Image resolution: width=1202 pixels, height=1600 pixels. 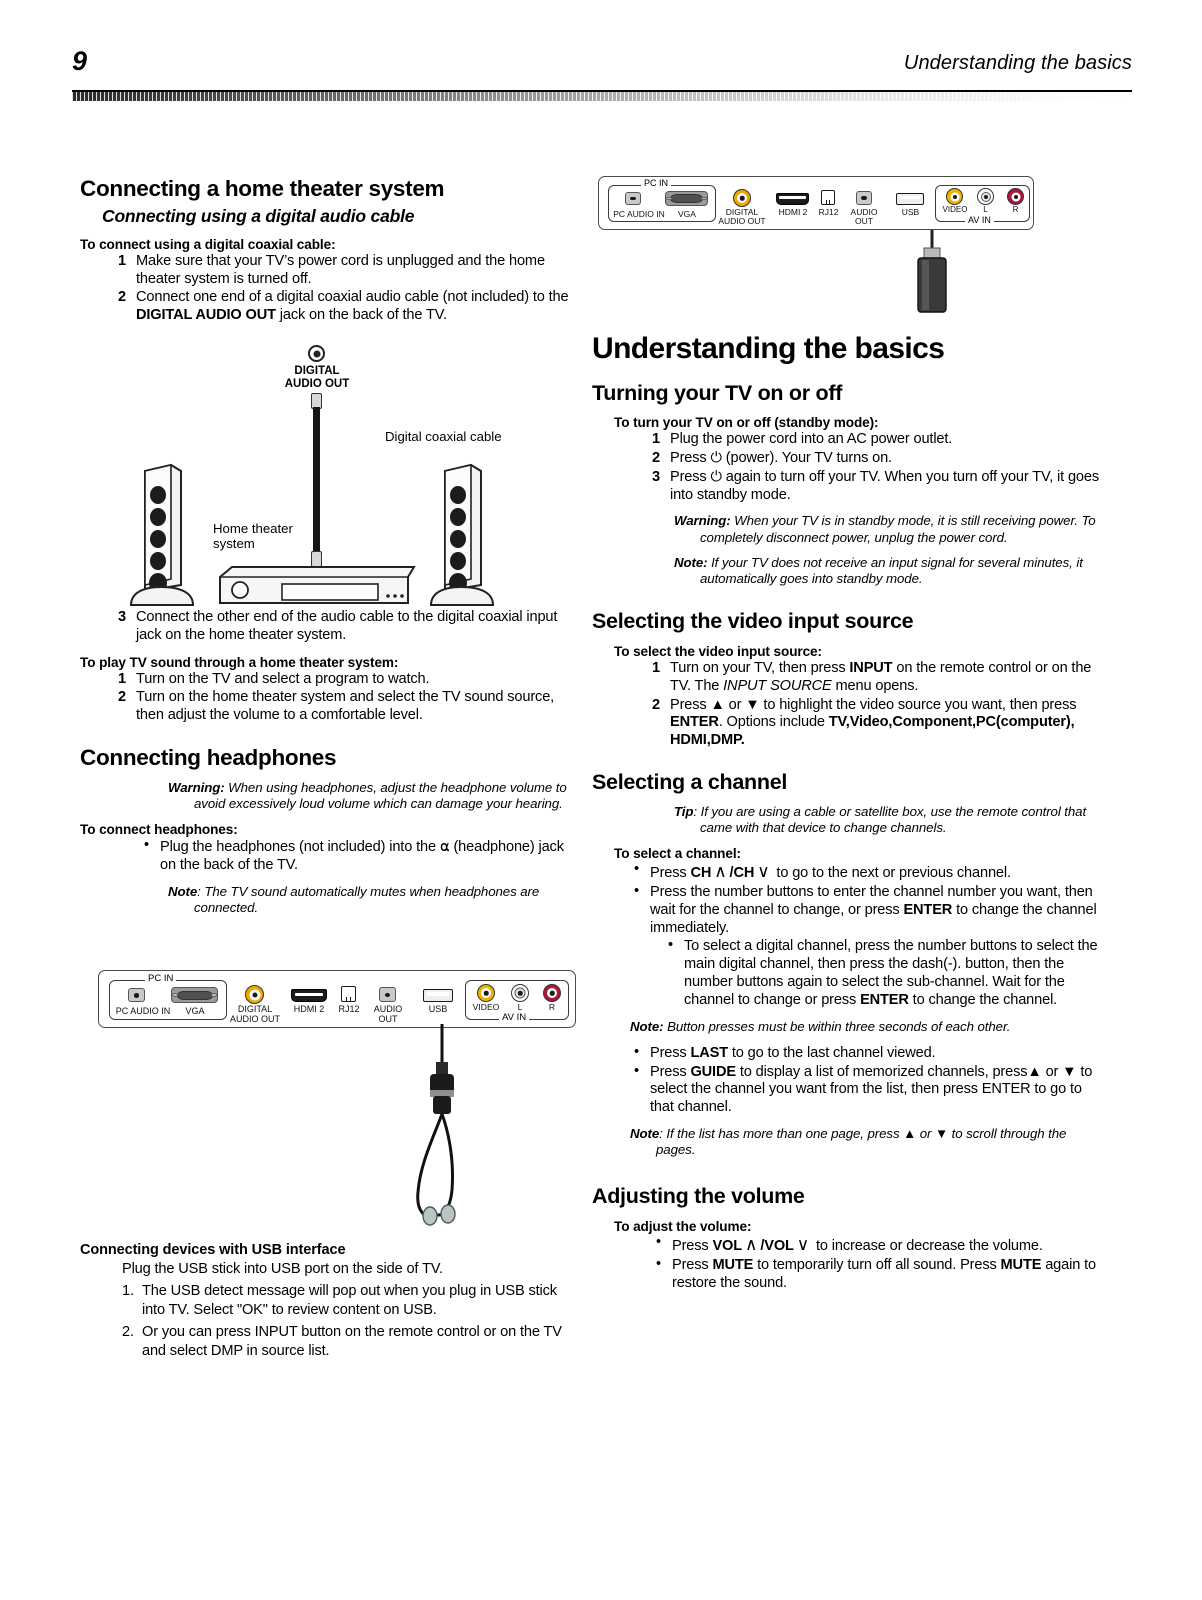 What do you see at coordinates (317, 383) in the screenshot?
I see `jack-label-line2: AUDIO OUT` at bounding box center [317, 383].